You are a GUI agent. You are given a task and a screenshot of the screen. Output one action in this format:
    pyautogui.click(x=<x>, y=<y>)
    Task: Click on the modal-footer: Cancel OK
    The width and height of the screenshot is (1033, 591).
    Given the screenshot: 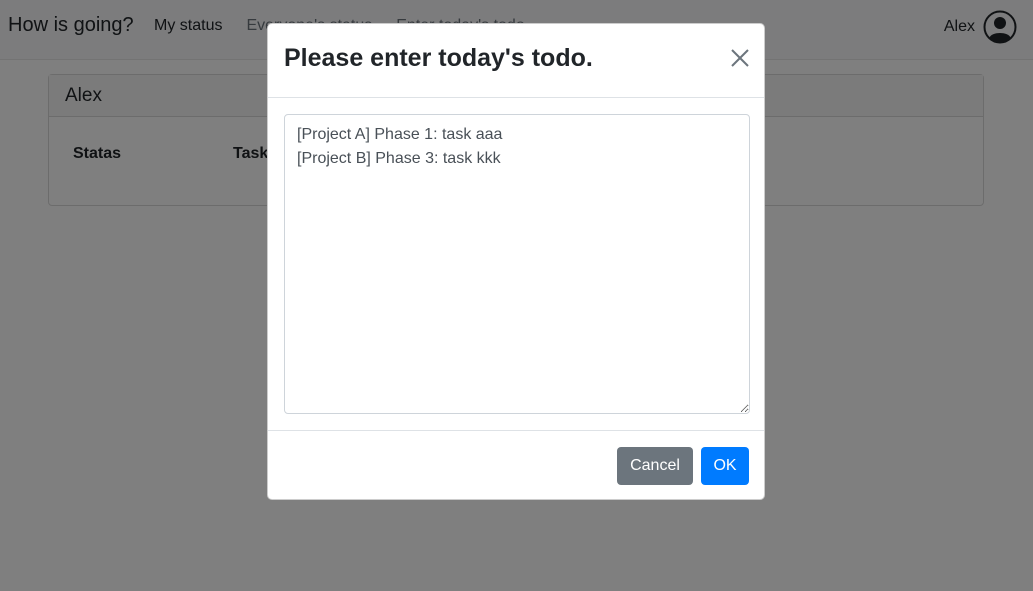 What is the action you would take?
    pyautogui.click(x=516, y=465)
    